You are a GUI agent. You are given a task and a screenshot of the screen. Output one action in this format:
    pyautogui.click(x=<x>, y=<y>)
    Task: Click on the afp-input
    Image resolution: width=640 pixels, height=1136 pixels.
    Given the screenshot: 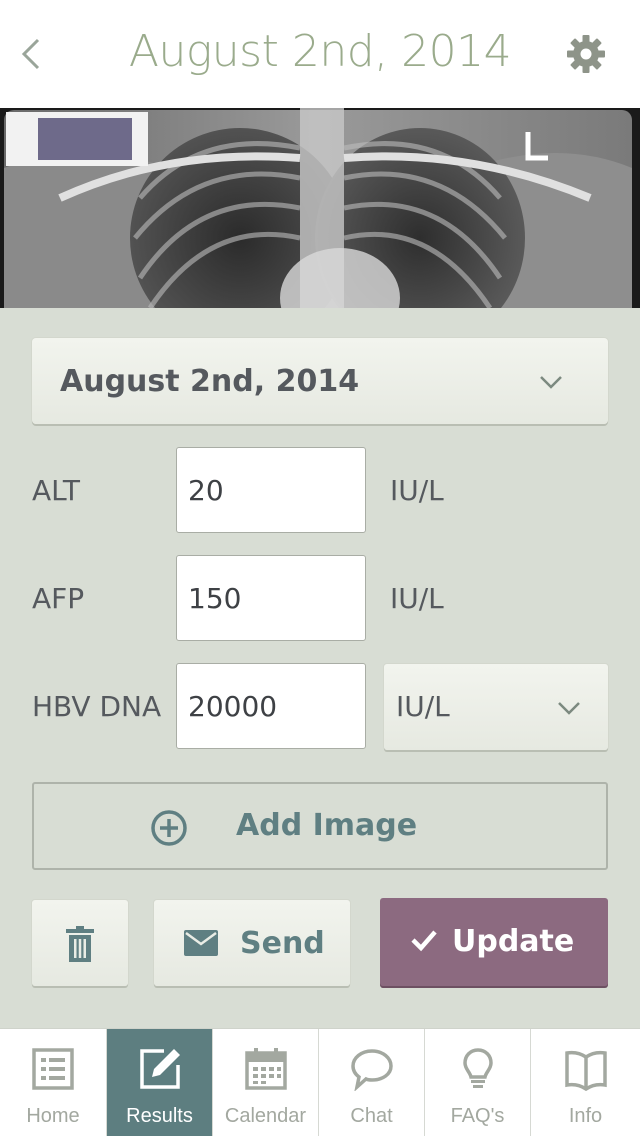 What is the action you would take?
    pyautogui.click(x=271, y=598)
    